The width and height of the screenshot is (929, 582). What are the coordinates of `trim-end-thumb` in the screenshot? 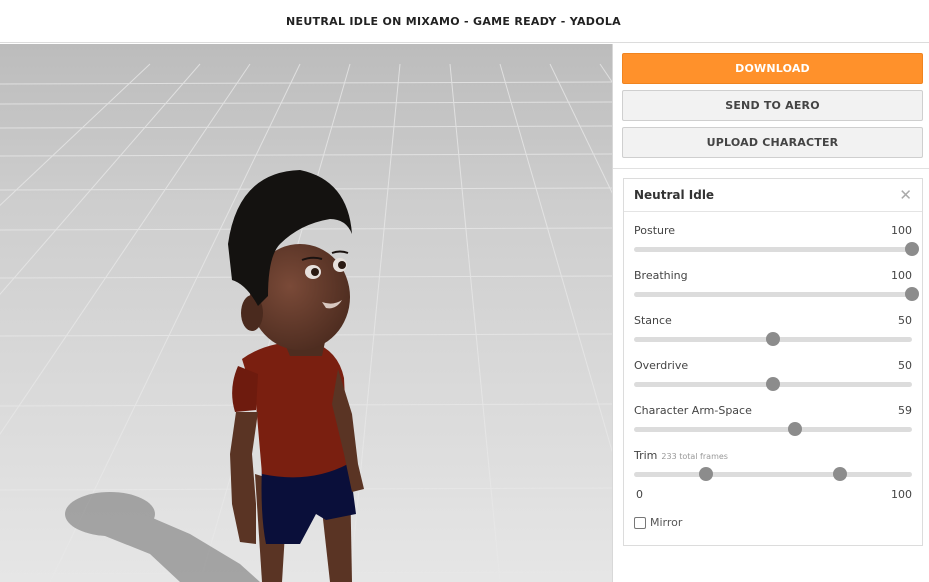 It's located at (839, 474).